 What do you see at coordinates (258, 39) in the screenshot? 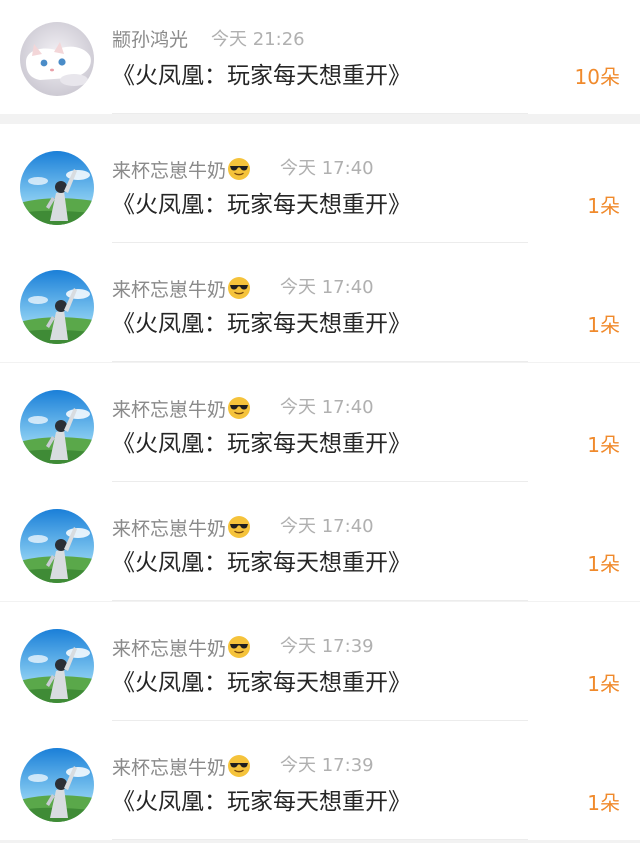
I see `timestamp: 今天 21:26` at bounding box center [258, 39].